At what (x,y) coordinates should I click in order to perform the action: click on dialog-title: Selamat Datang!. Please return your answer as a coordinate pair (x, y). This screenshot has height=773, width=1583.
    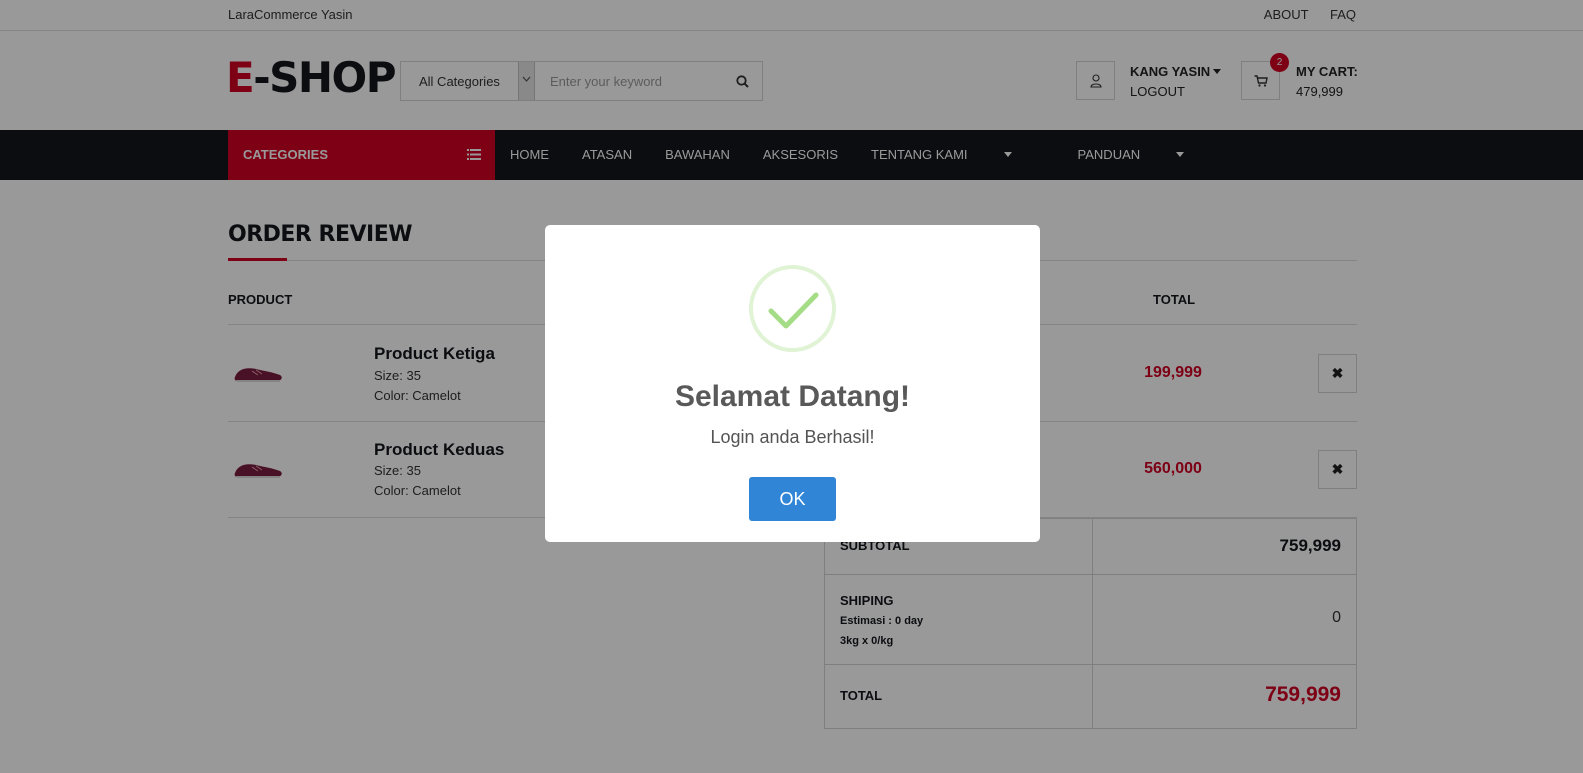
    Looking at the image, I should click on (792, 396).